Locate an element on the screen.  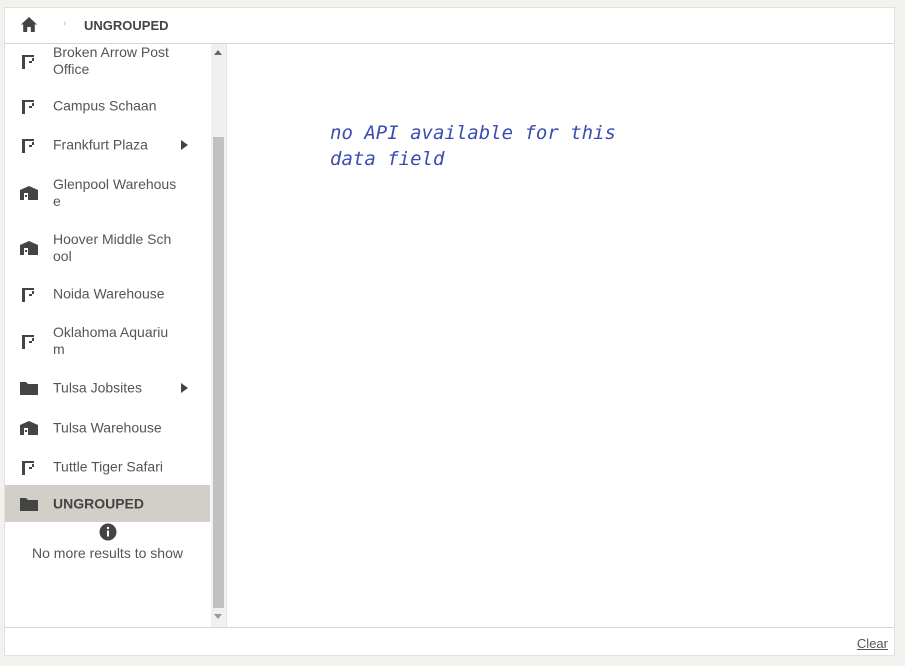
list-item: Tuttle Tiger Safari is located at coordinates (107, 466).